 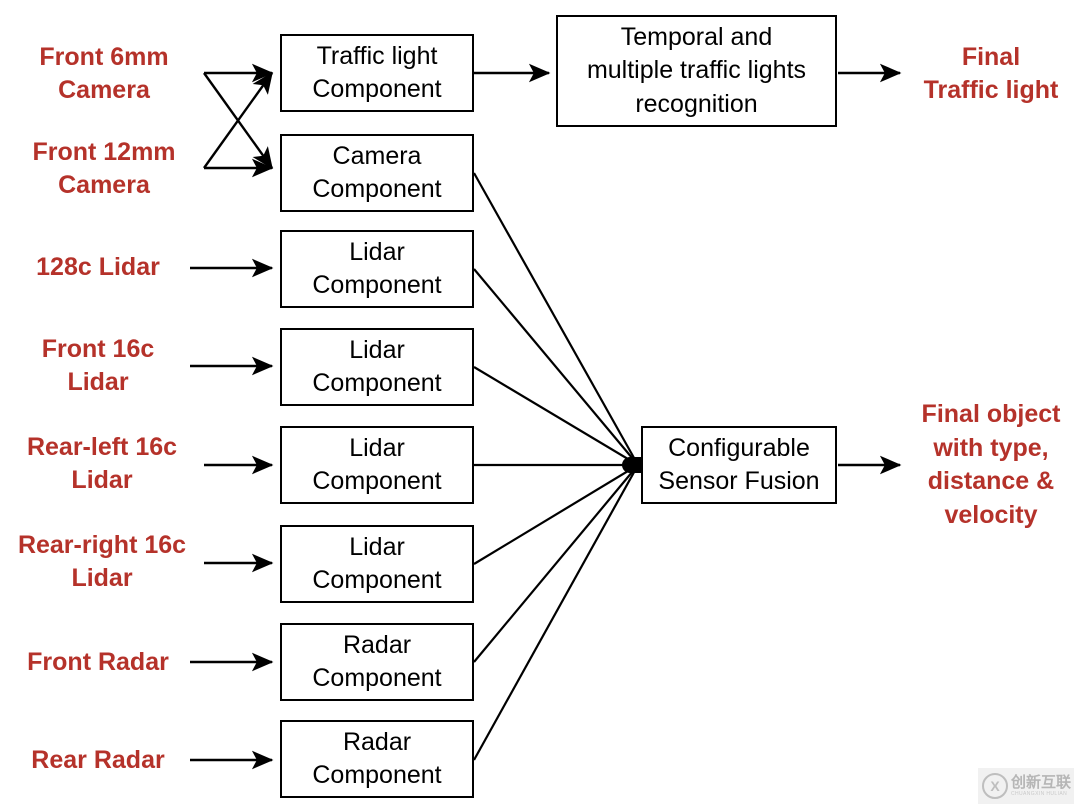 What do you see at coordinates (561, 466) in the screenshot?
I see `fusion-convergence-connectors` at bounding box center [561, 466].